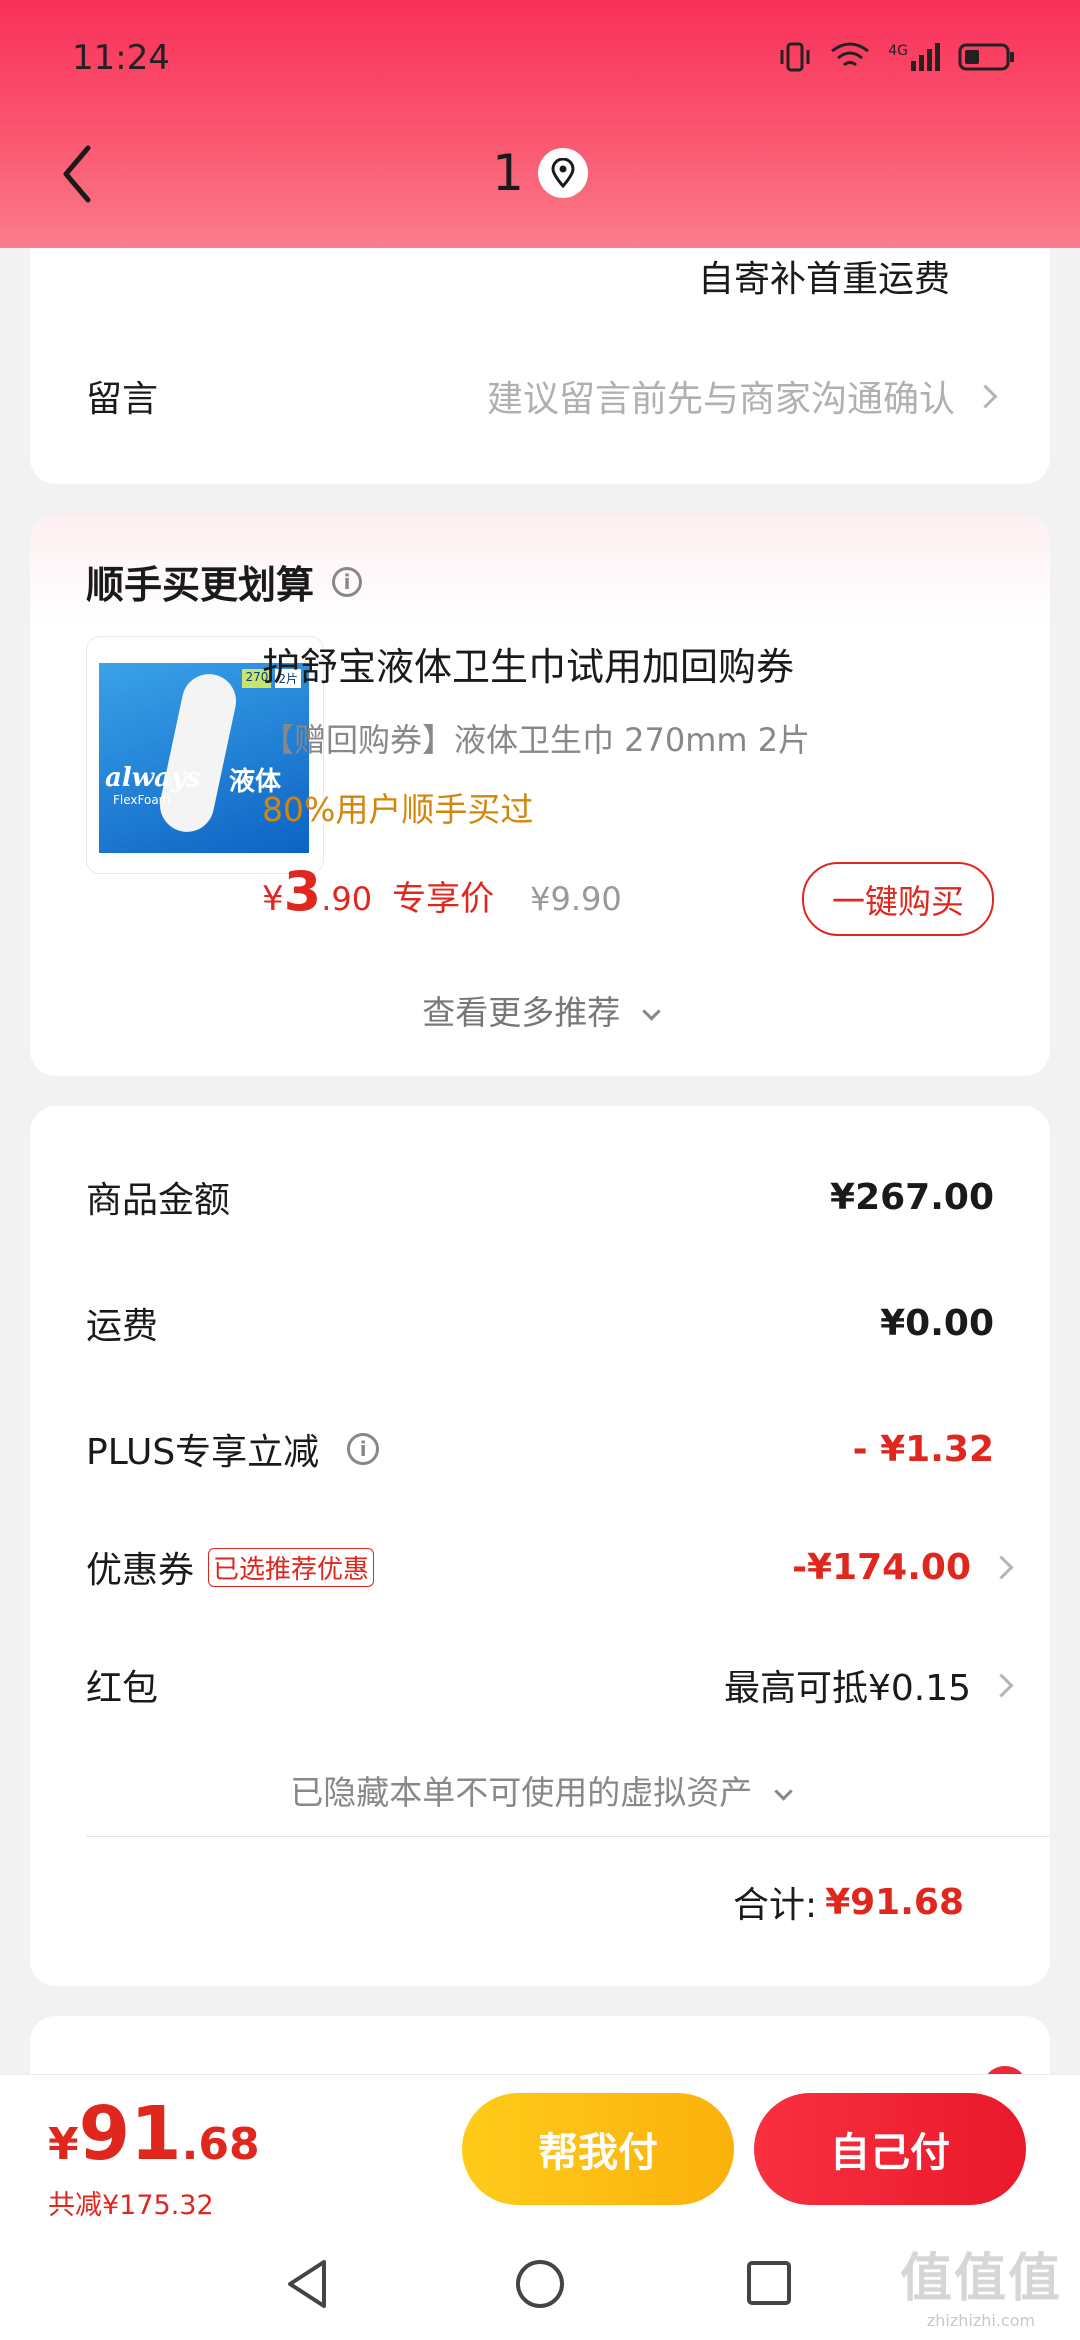 The image size is (1080, 2340). What do you see at coordinates (540, 1323) in the screenshot?
I see `summary-row-shipping: 运费 ¥0.00` at bounding box center [540, 1323].